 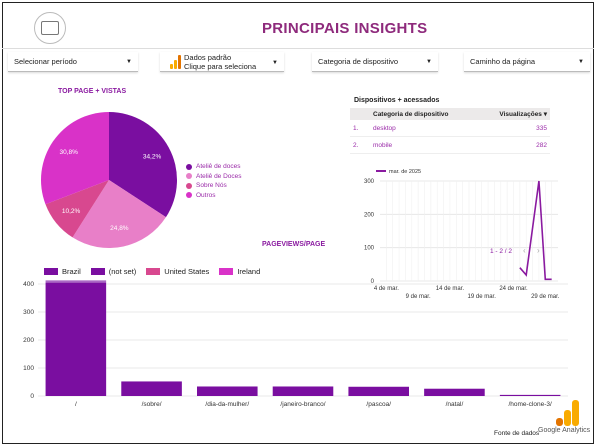 What do you see at coordinates (249, 271) in the screenshot?
I see `legend-label: Ireland` at bounding box center [249, 271].